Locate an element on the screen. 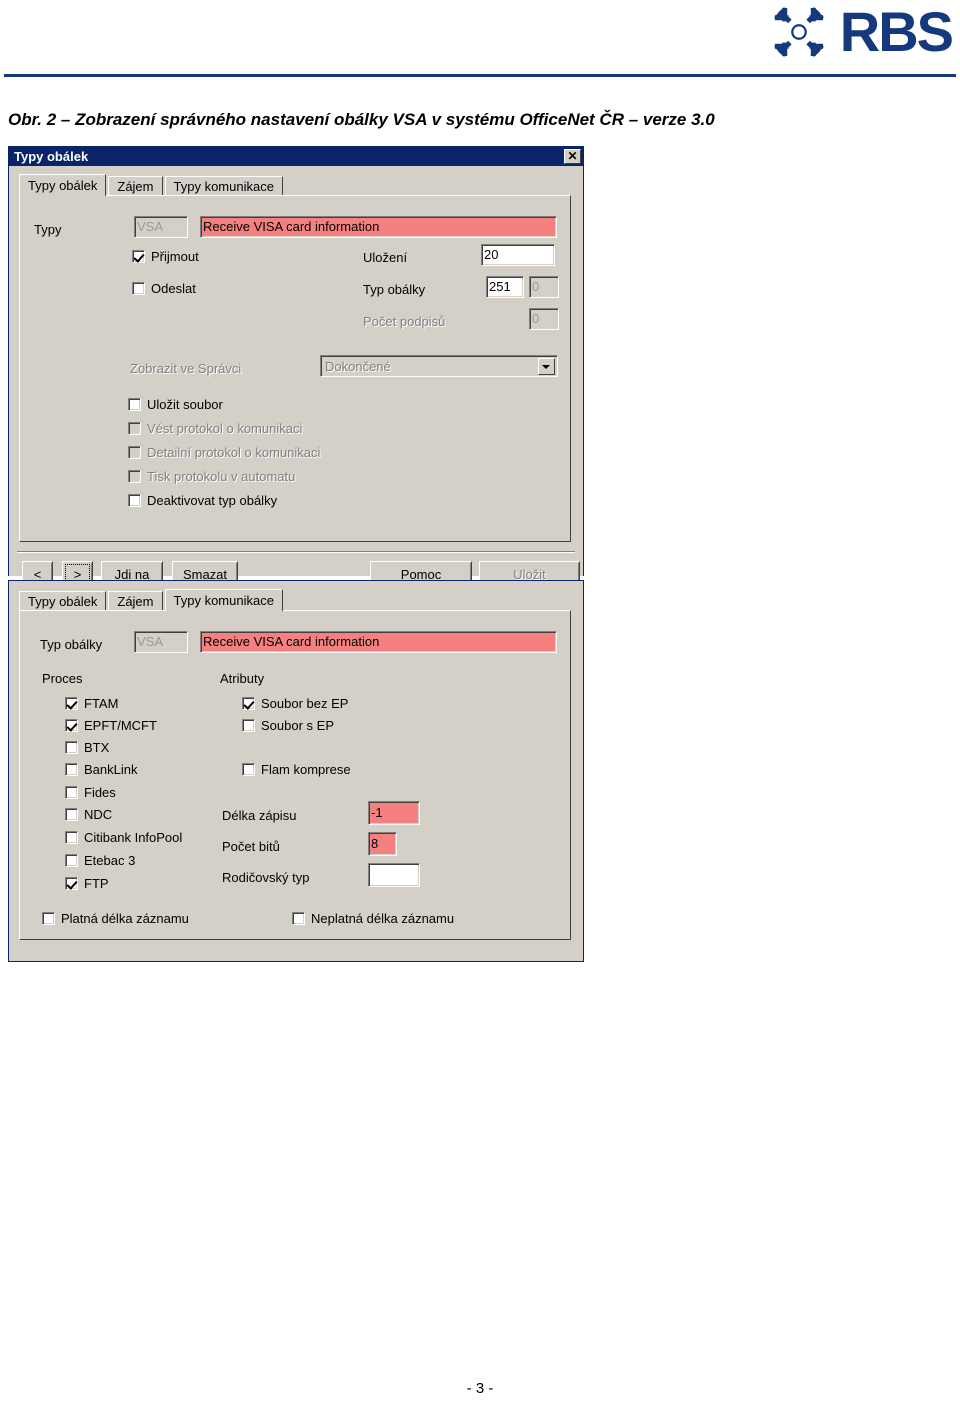 The height and width of the screenshot is (1412, 960). checkbox-platna-delka-box is located at coordinates (48, 918).